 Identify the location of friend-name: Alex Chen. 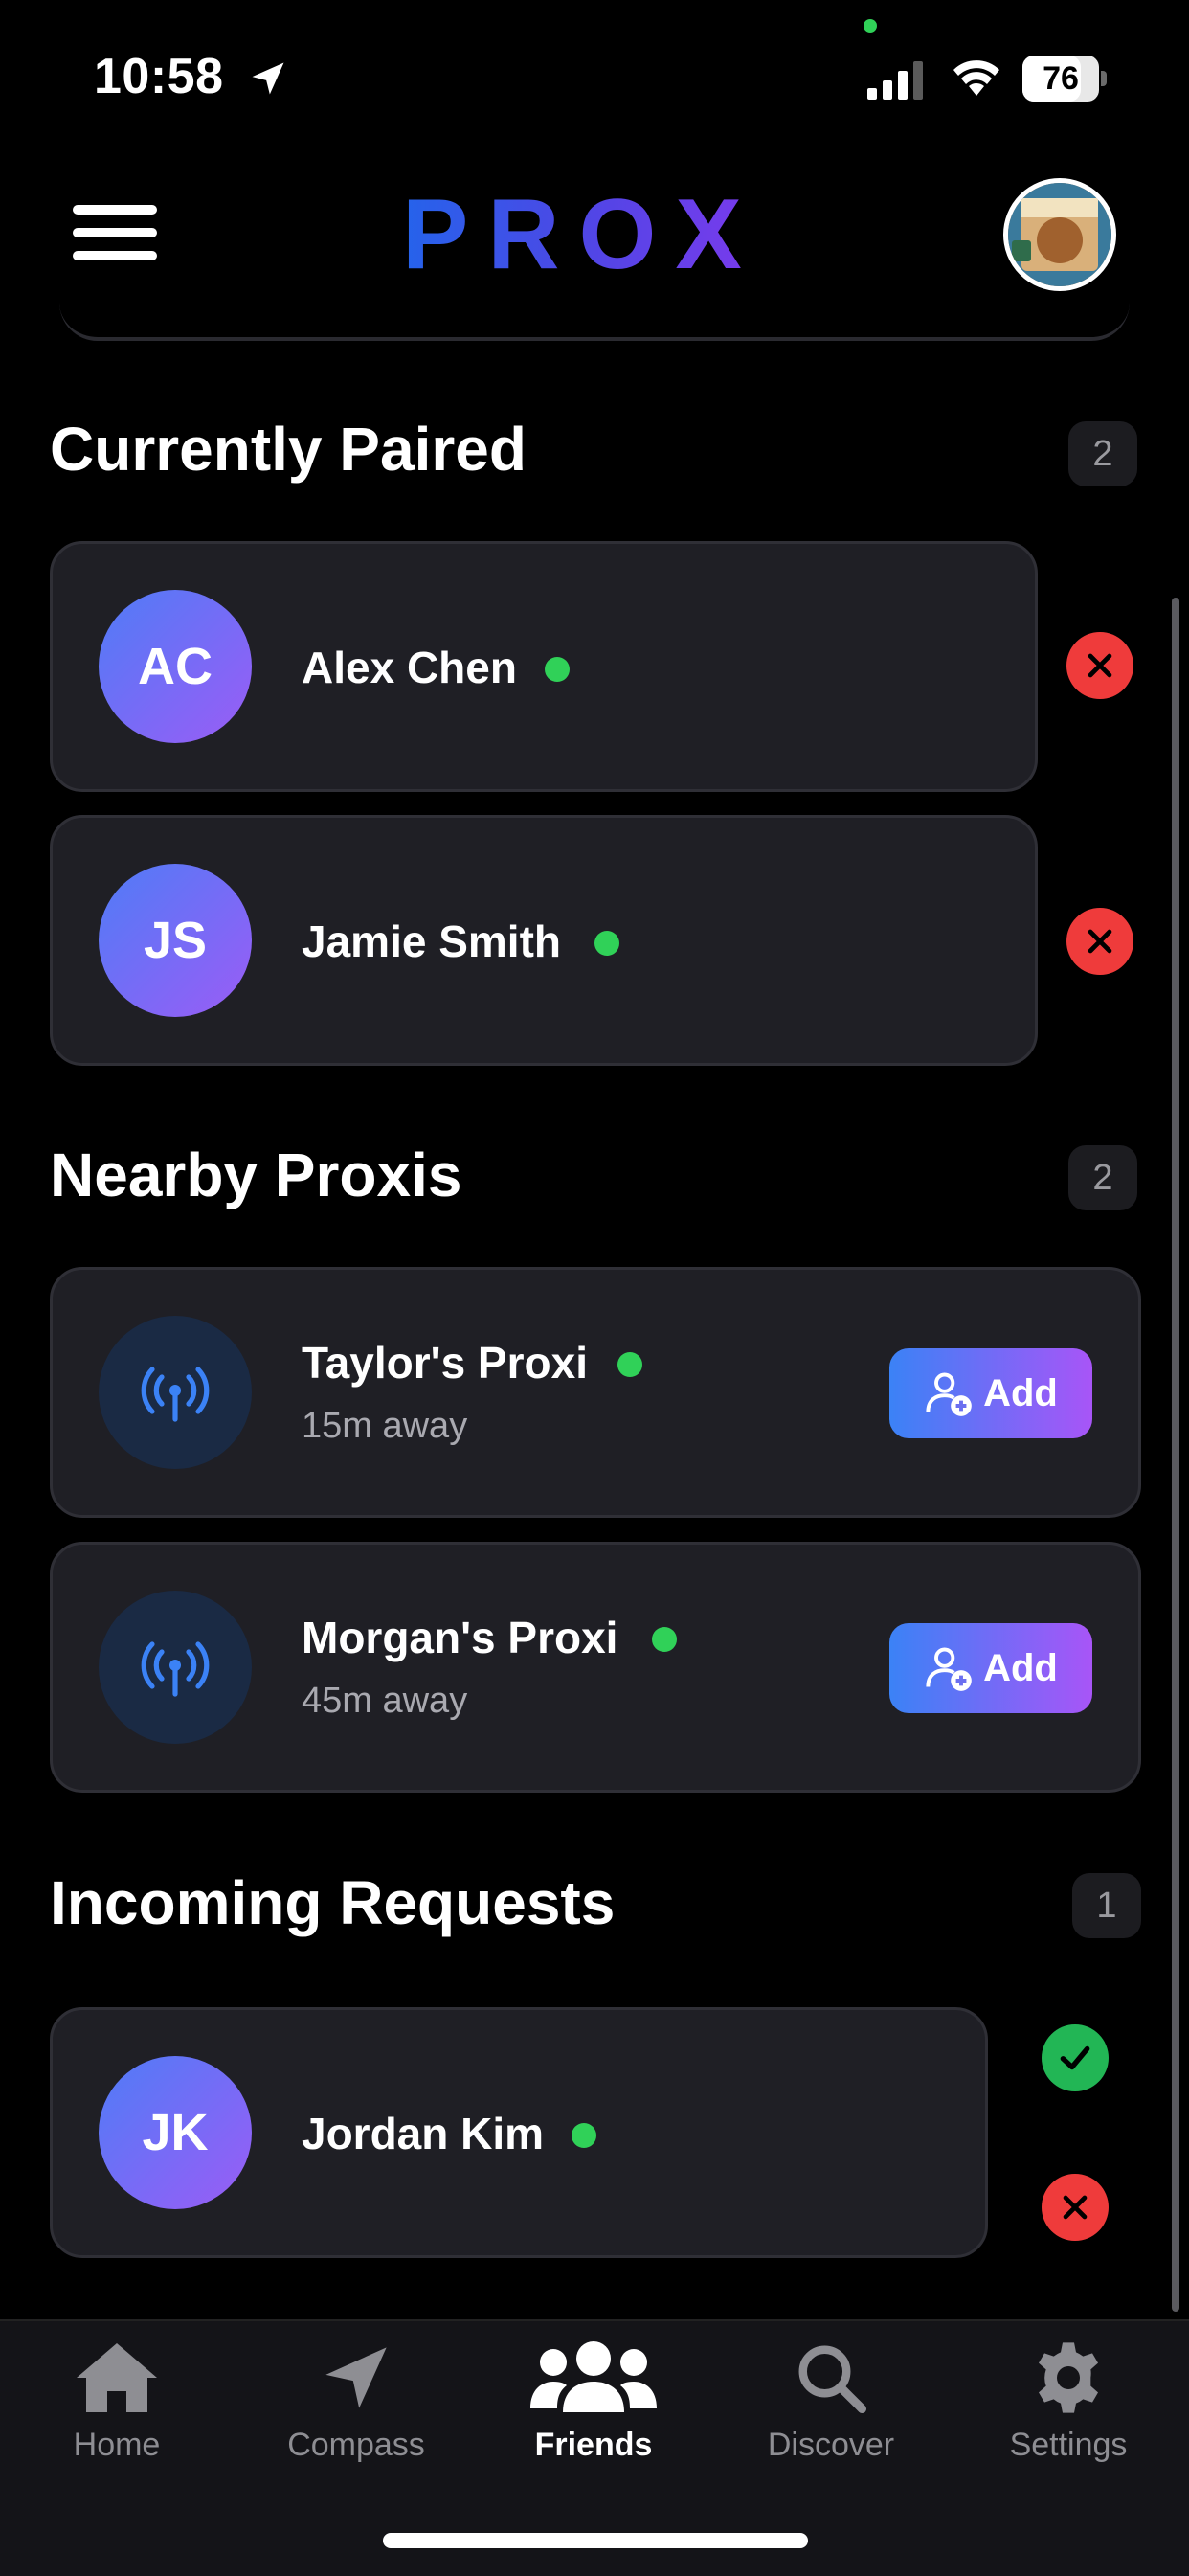
(409, 667).